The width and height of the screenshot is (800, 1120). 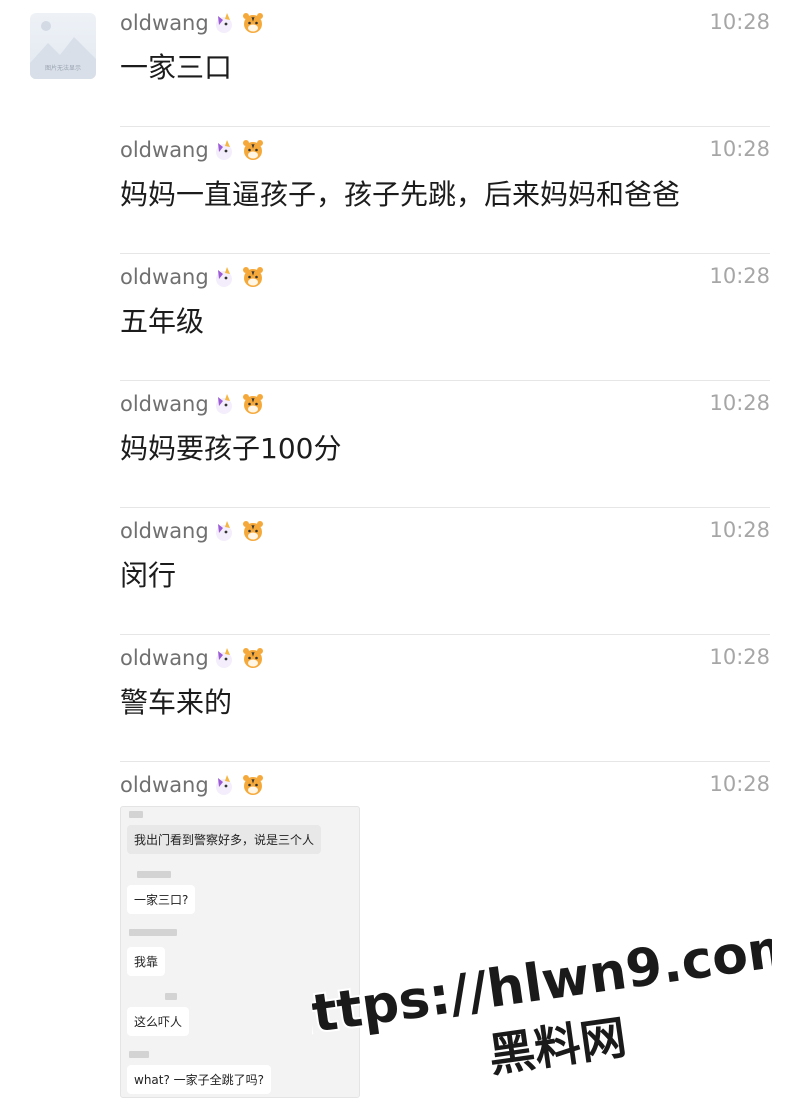 I want to click on message-item: oldwang 10:28 妈妈一直逼孩子，孩子先跳，后来妈妈和爸爸, so click(x=445, y=190).